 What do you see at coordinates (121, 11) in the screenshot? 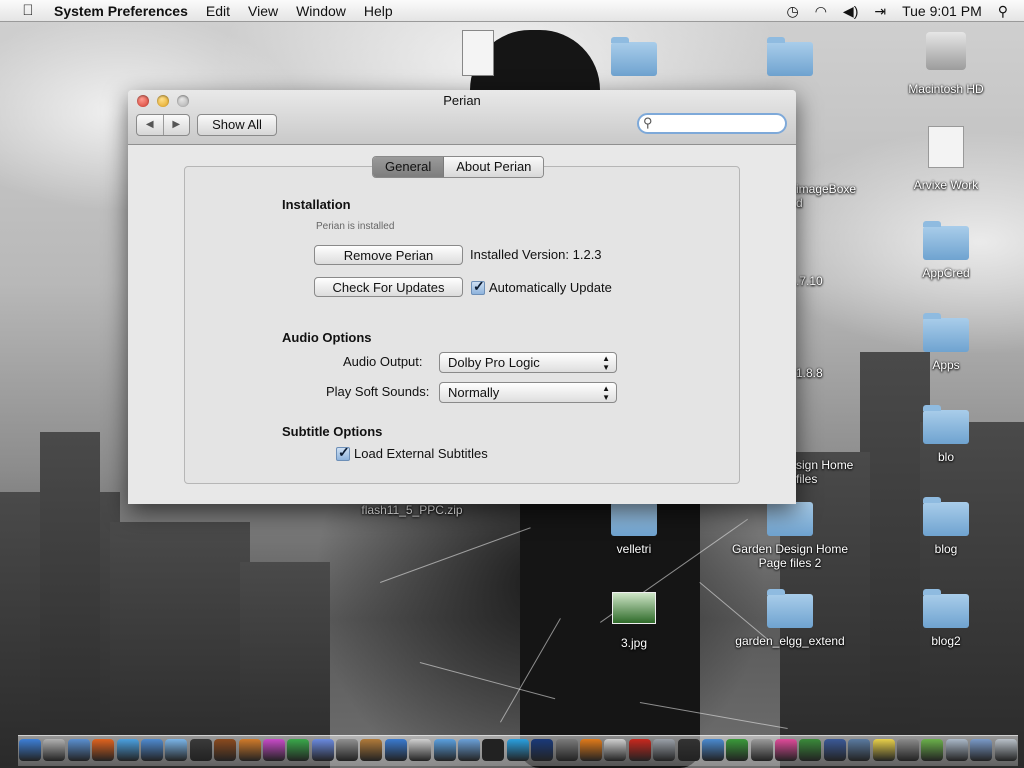
I see `app-menu-system-preferences: System Preferences` at bounding box center [121, 11].